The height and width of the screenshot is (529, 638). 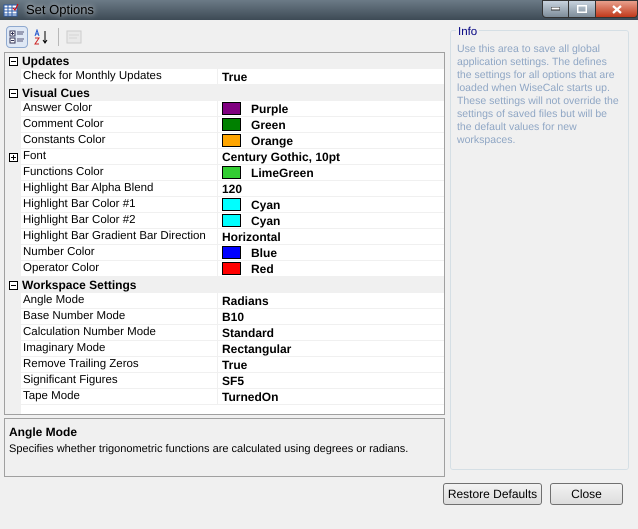 I want to click on property-value: B10, so click(x=331, y=317).